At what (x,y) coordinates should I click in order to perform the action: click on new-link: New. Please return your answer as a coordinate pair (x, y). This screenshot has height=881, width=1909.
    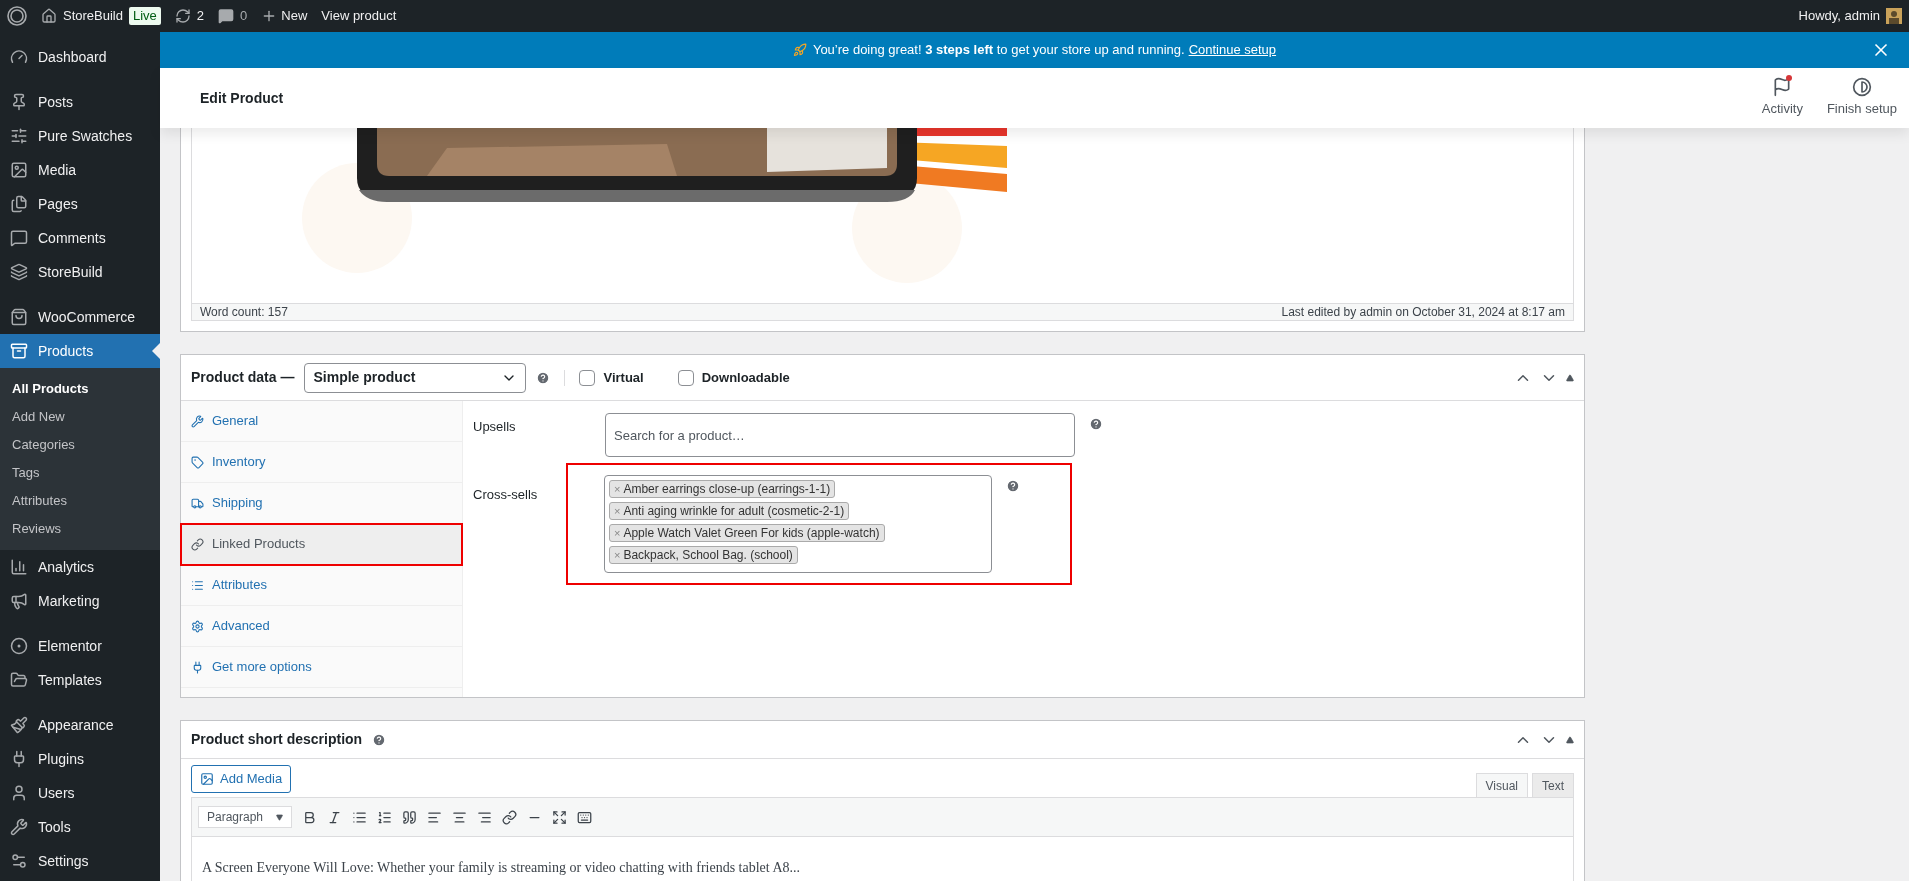
    Looking at the image, I should click on (294, 16).